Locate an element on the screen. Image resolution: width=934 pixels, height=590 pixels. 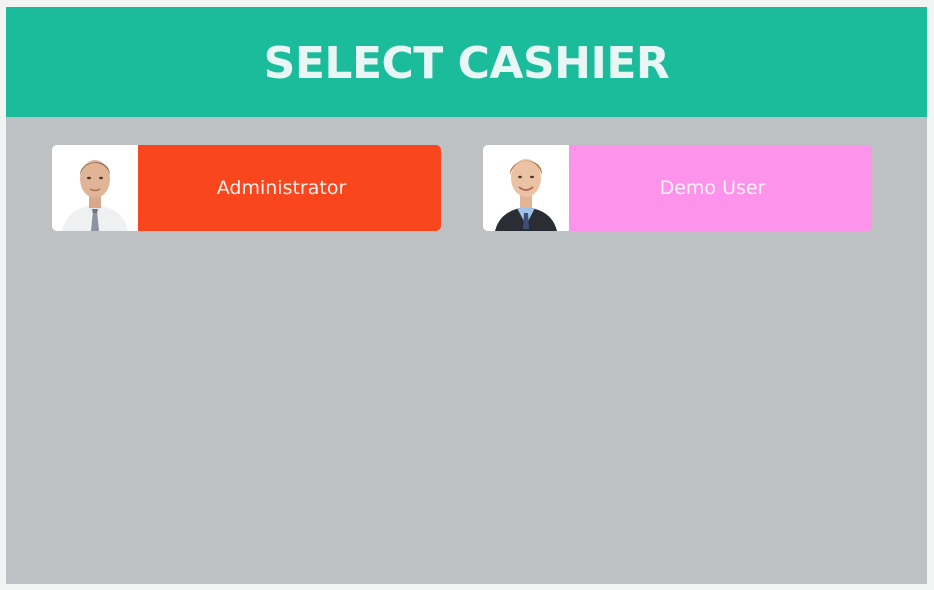
cashier-name: Demo User is located at coordinates (712, 188).